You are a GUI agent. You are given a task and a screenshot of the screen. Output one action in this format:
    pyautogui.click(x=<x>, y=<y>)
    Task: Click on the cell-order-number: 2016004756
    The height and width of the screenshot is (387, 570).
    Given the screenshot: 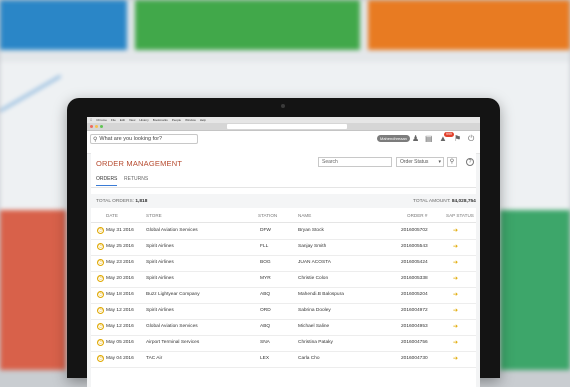 What is the action you would take?
    pyautogui.click(x=414, y=342)
    